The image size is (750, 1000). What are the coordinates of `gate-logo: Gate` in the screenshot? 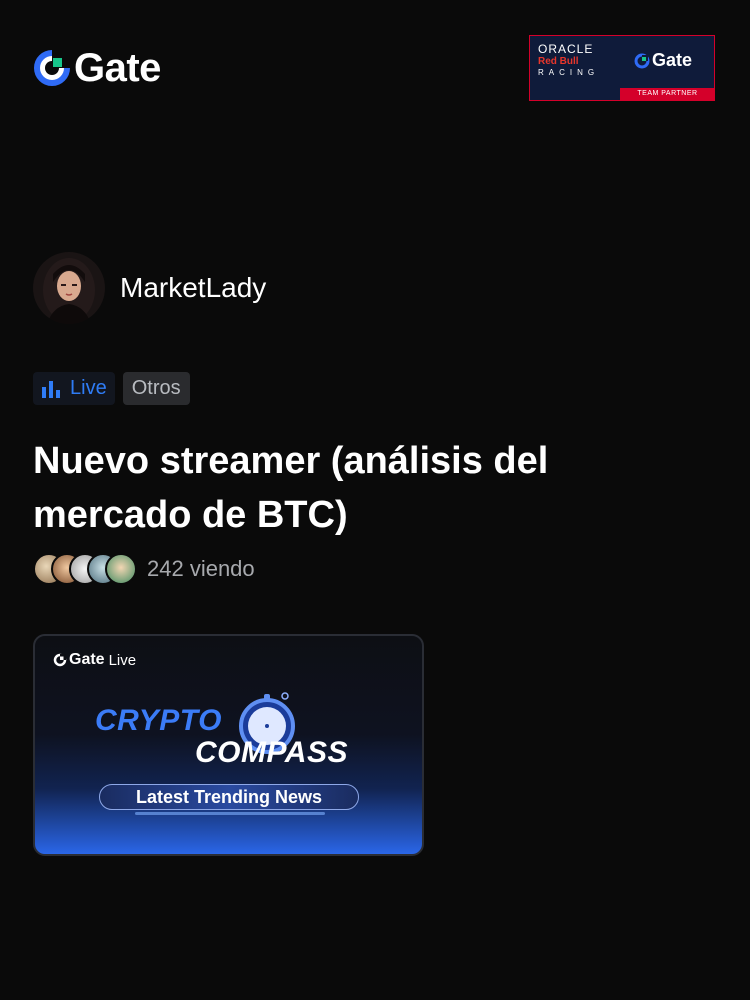 It's located at (97, 68).